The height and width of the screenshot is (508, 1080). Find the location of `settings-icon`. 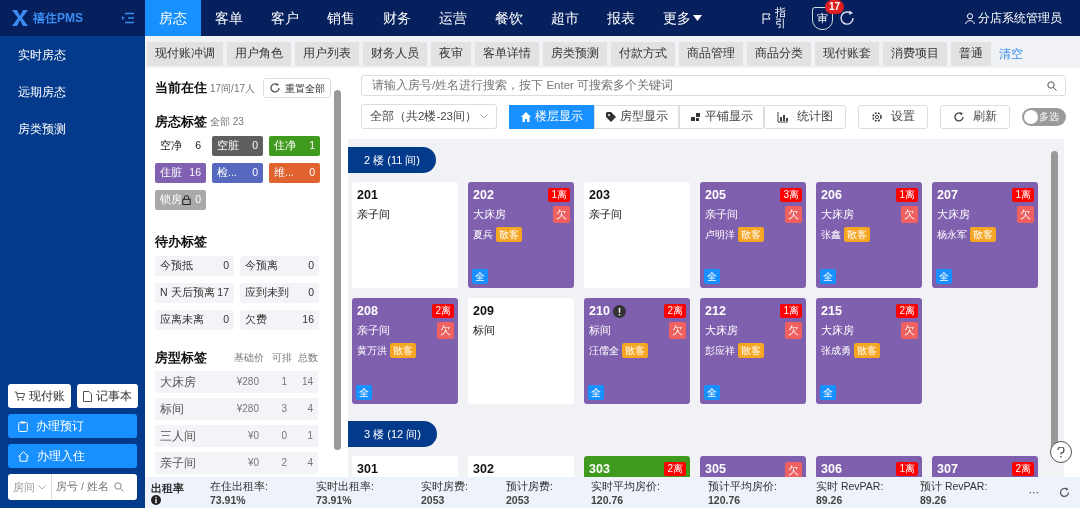

settings-icon is located at coordinates (877, 116).